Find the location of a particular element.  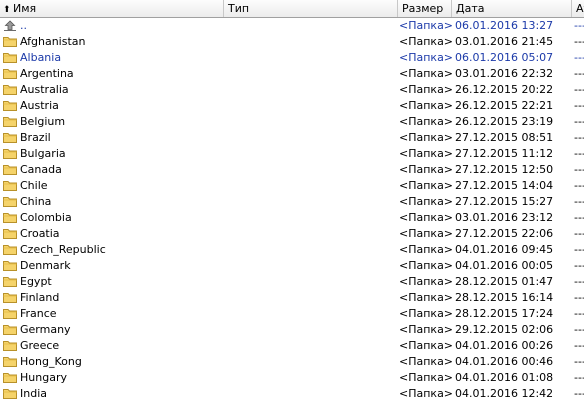

name-cell: Hungary is located at coordinates (113, 378).